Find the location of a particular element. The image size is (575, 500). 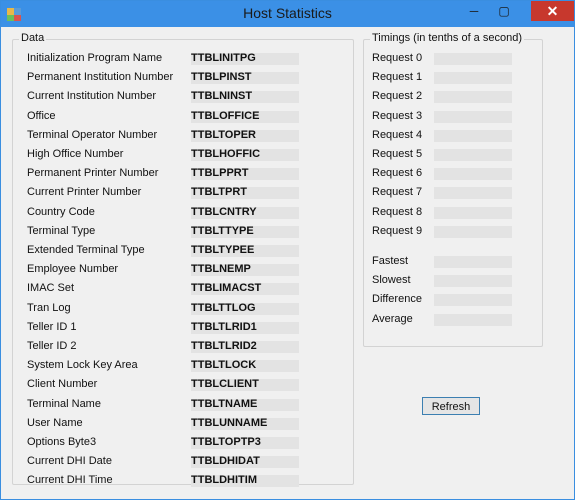

data-row-code: TTBLPPRT is located at coordinates (220, 173).